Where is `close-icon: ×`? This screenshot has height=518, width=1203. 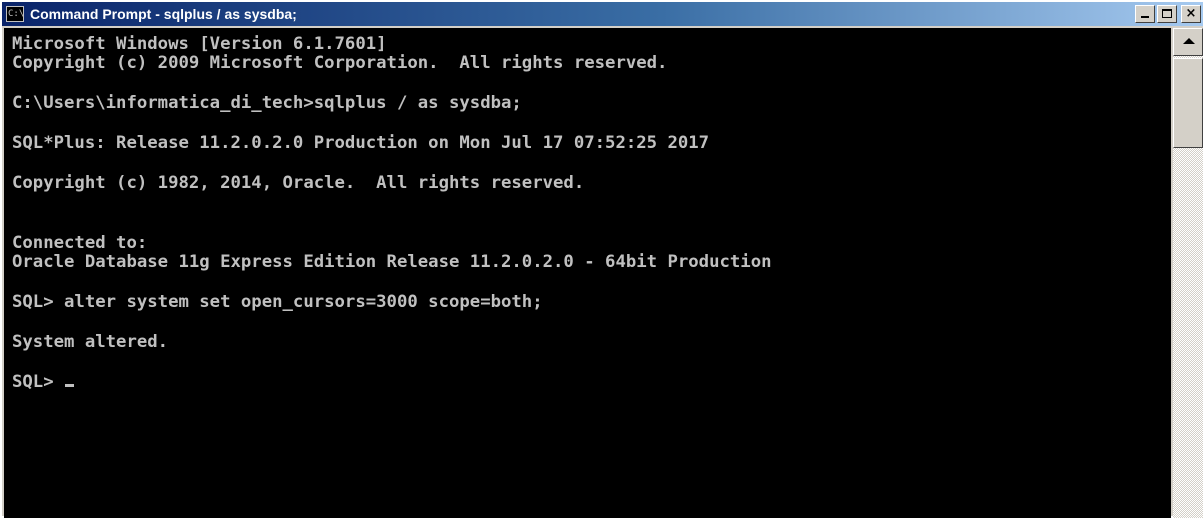
close-icon: × is located at coordinates (1191, 13).